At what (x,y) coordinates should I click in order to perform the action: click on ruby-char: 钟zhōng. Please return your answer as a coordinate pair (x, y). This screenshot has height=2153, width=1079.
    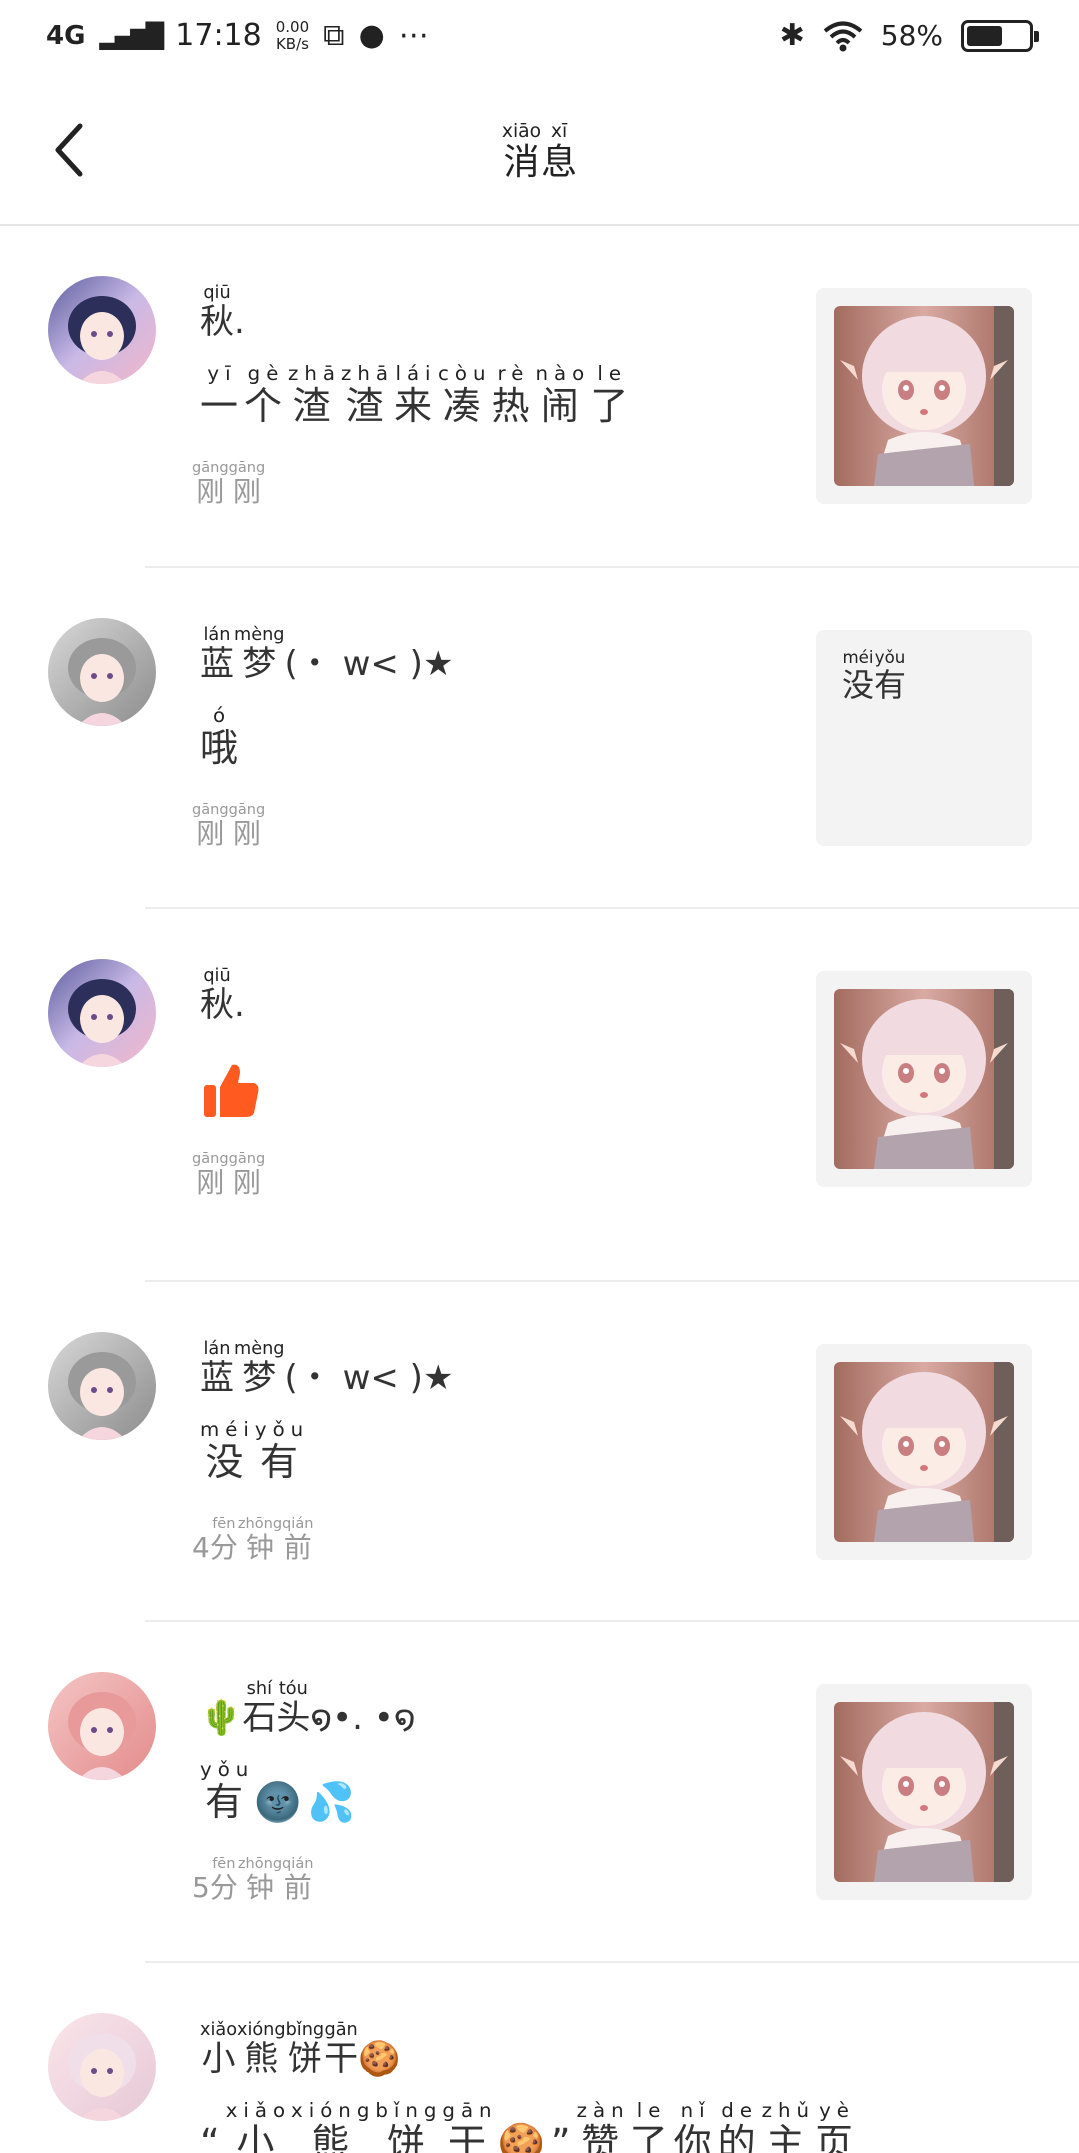
    Looking at the image, I should click on (260, 1879).